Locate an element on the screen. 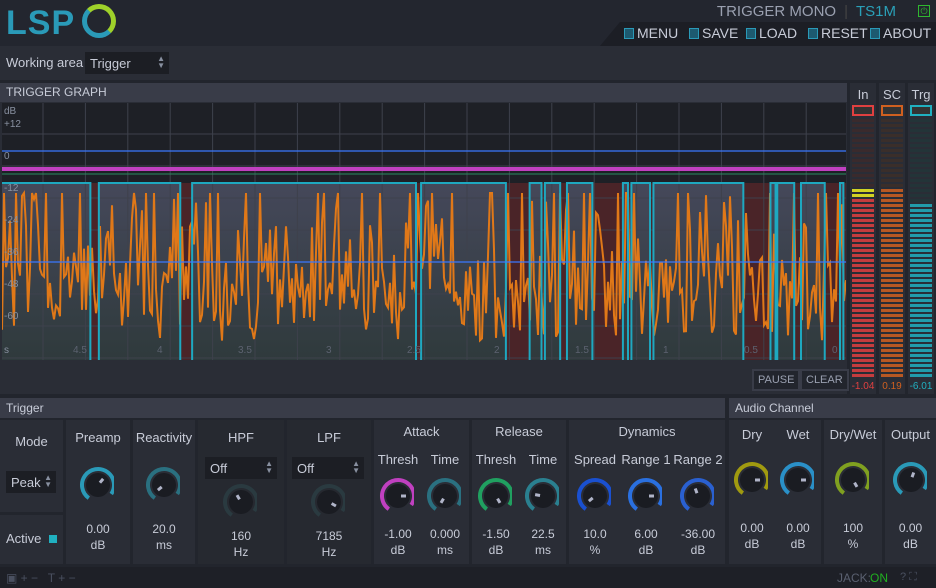 The width and height of the screenshot is (936, 588). drywet-value: 100 is located at coordinates (853, 528).